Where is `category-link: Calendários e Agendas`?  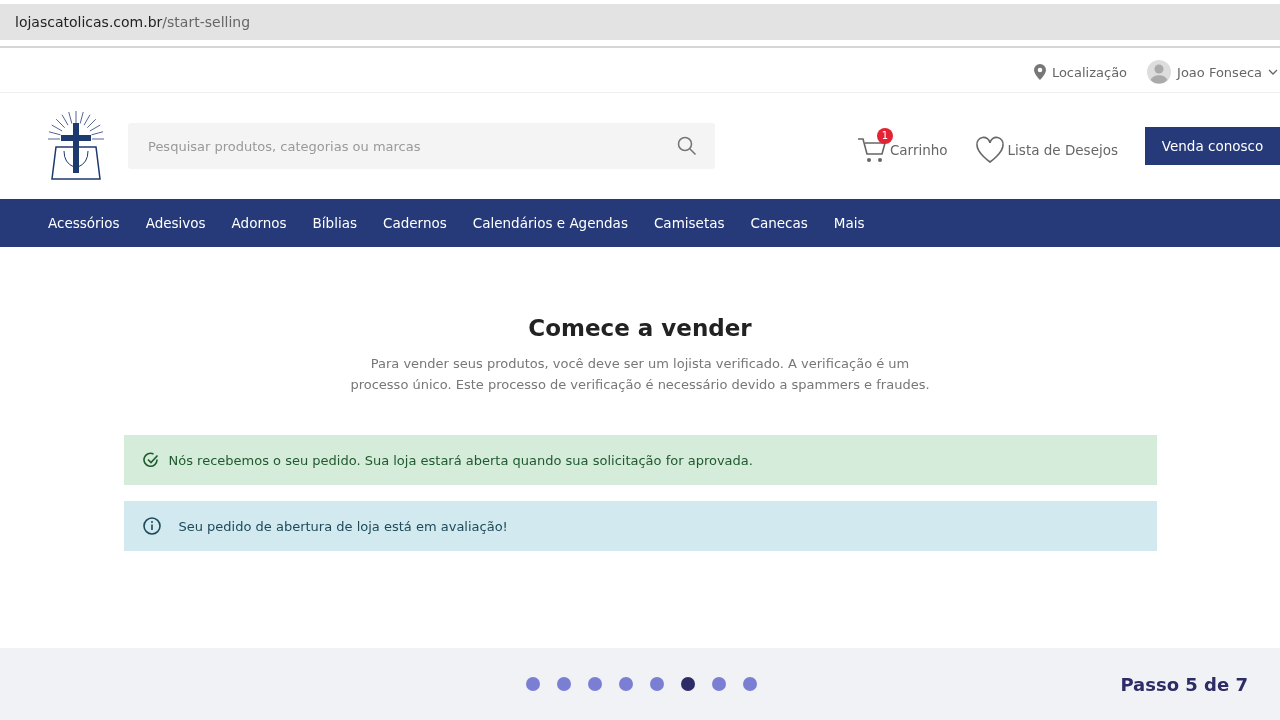 category-link: Calendários e Agendas is located at coordinates (550, 223).